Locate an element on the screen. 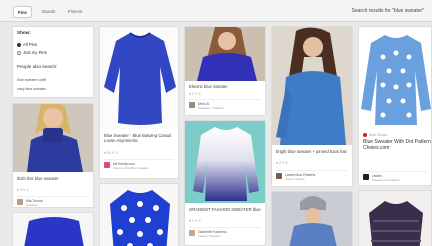 Image resolution: width=432 pixels, height=246 pixels. pin-caption: Electric blue sweater is located at coordinates (208, 86).